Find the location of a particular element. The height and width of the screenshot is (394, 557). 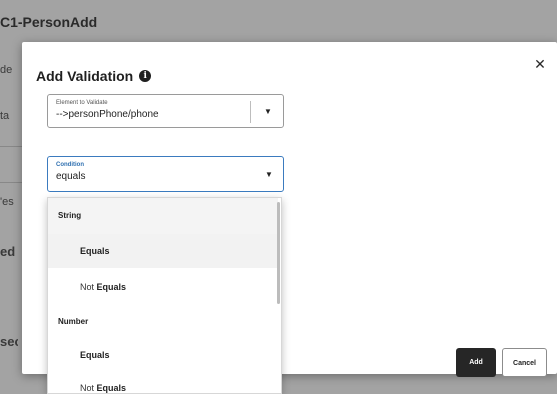

background-text-fragment: ed is located at coordinates (8, 251).